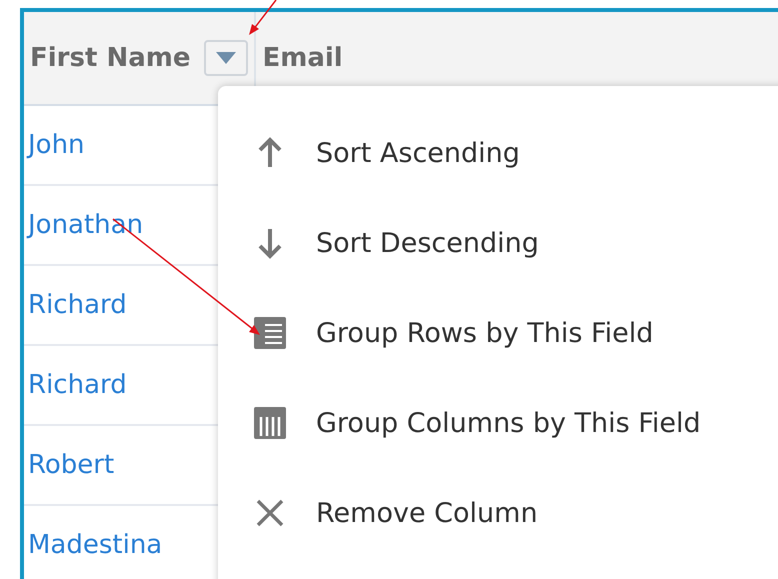 This screenshot has width=778, height=579. I want to click on name-link: John, so click(56, 145).